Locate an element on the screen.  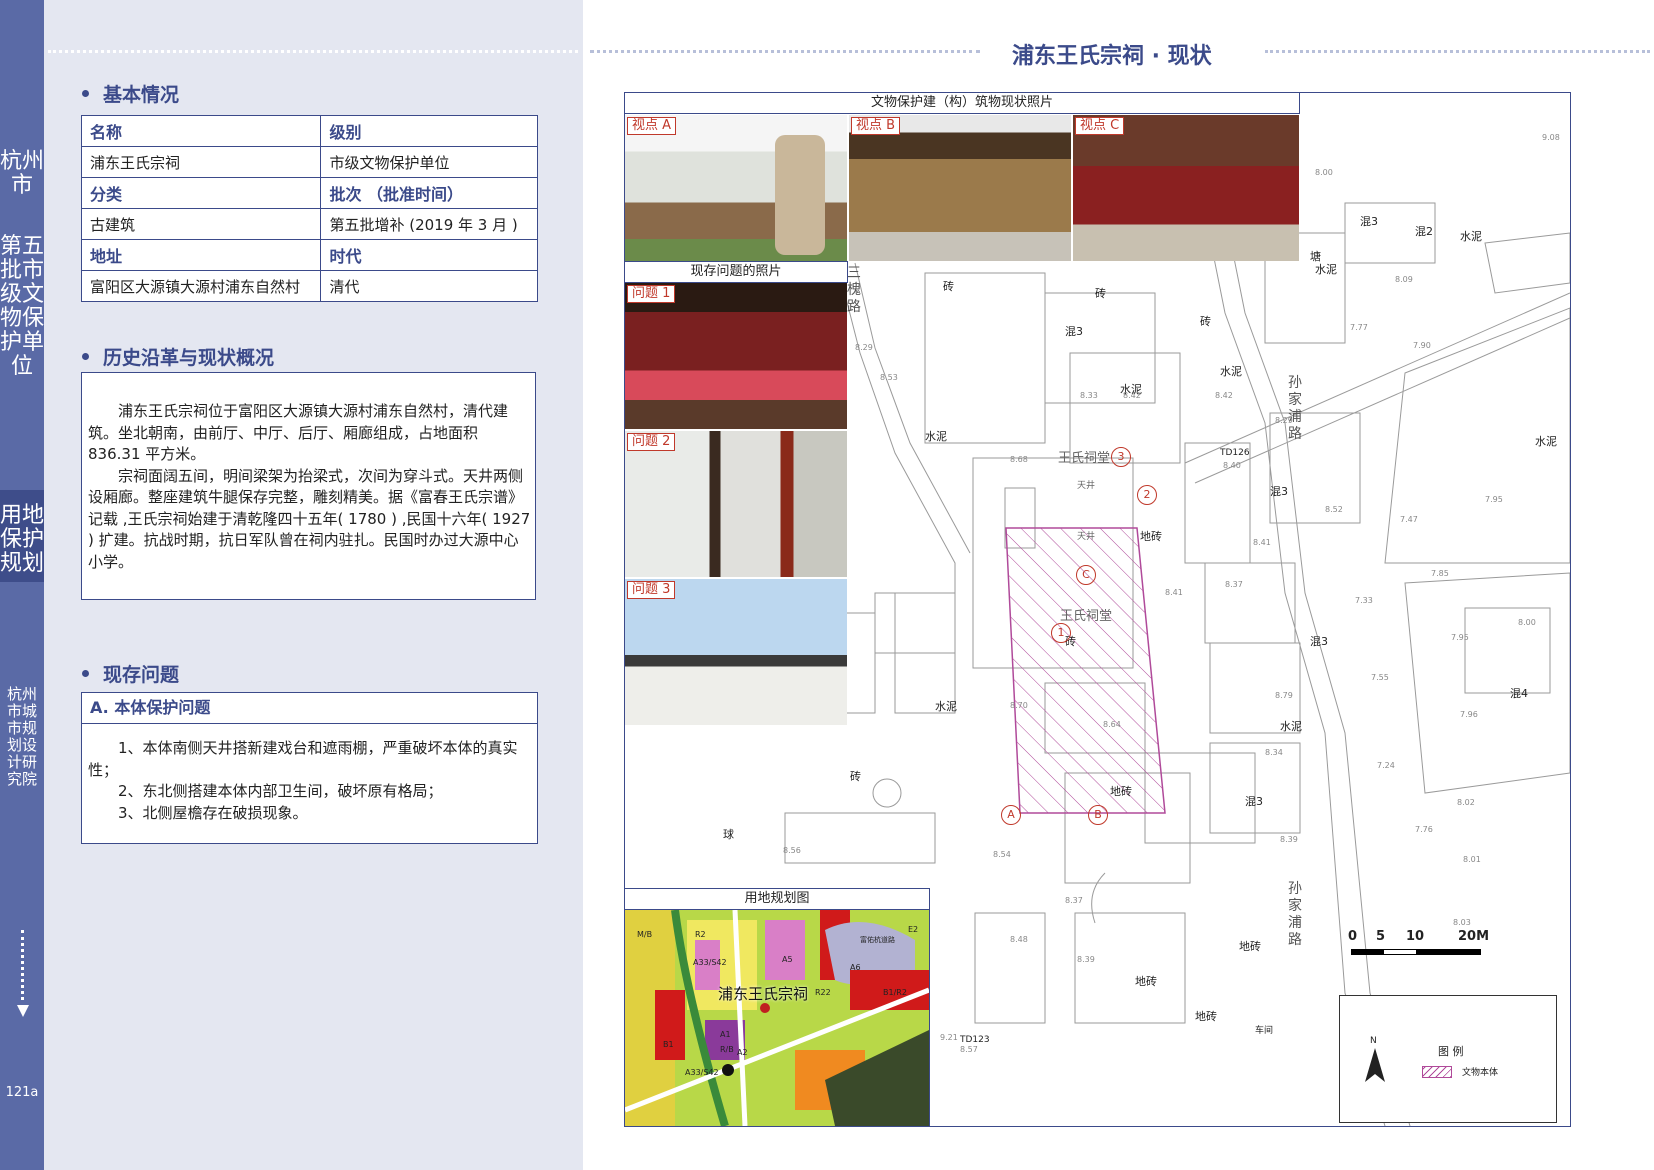
problem-photos-caption: 现存问题的照片 is located at coordinates (736, 272).